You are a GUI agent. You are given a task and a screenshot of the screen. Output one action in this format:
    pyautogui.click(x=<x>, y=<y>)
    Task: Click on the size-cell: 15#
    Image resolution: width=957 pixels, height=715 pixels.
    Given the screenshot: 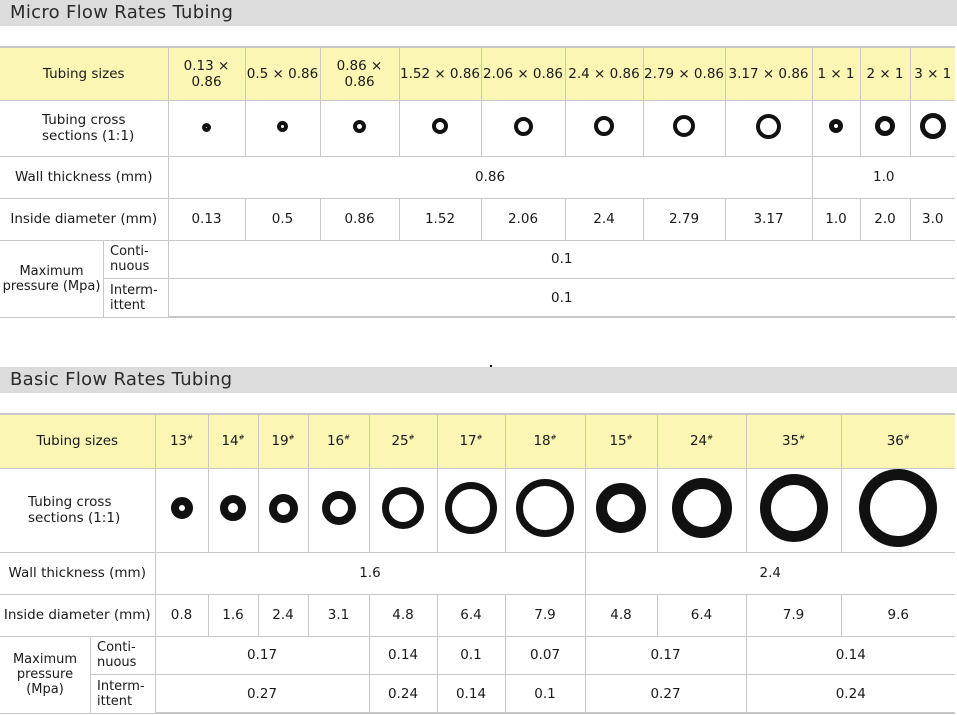 What is the action you would take?
    pyautogui.click(x=621, y=441)
    